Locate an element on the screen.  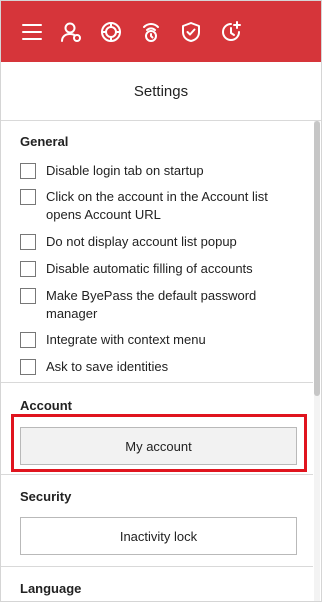
section-title-language: Language is located at coordinates (51, 588).